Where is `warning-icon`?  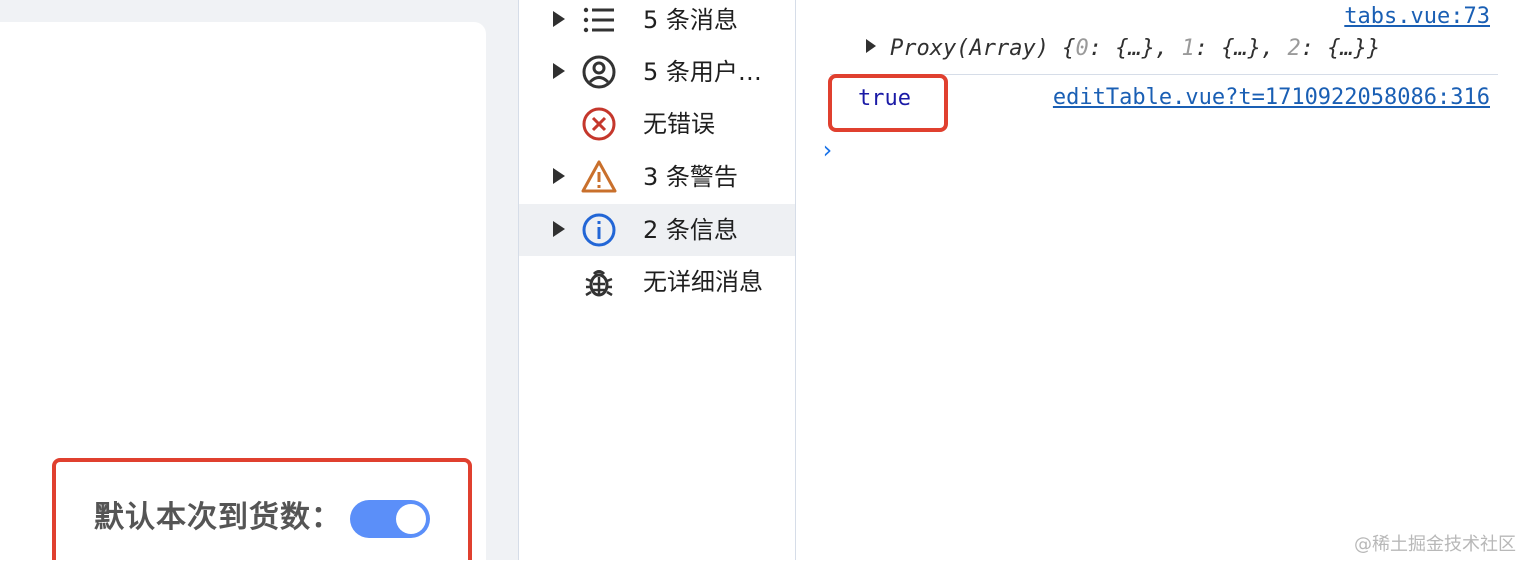 warning-icon is located at coordinates (599, 177).